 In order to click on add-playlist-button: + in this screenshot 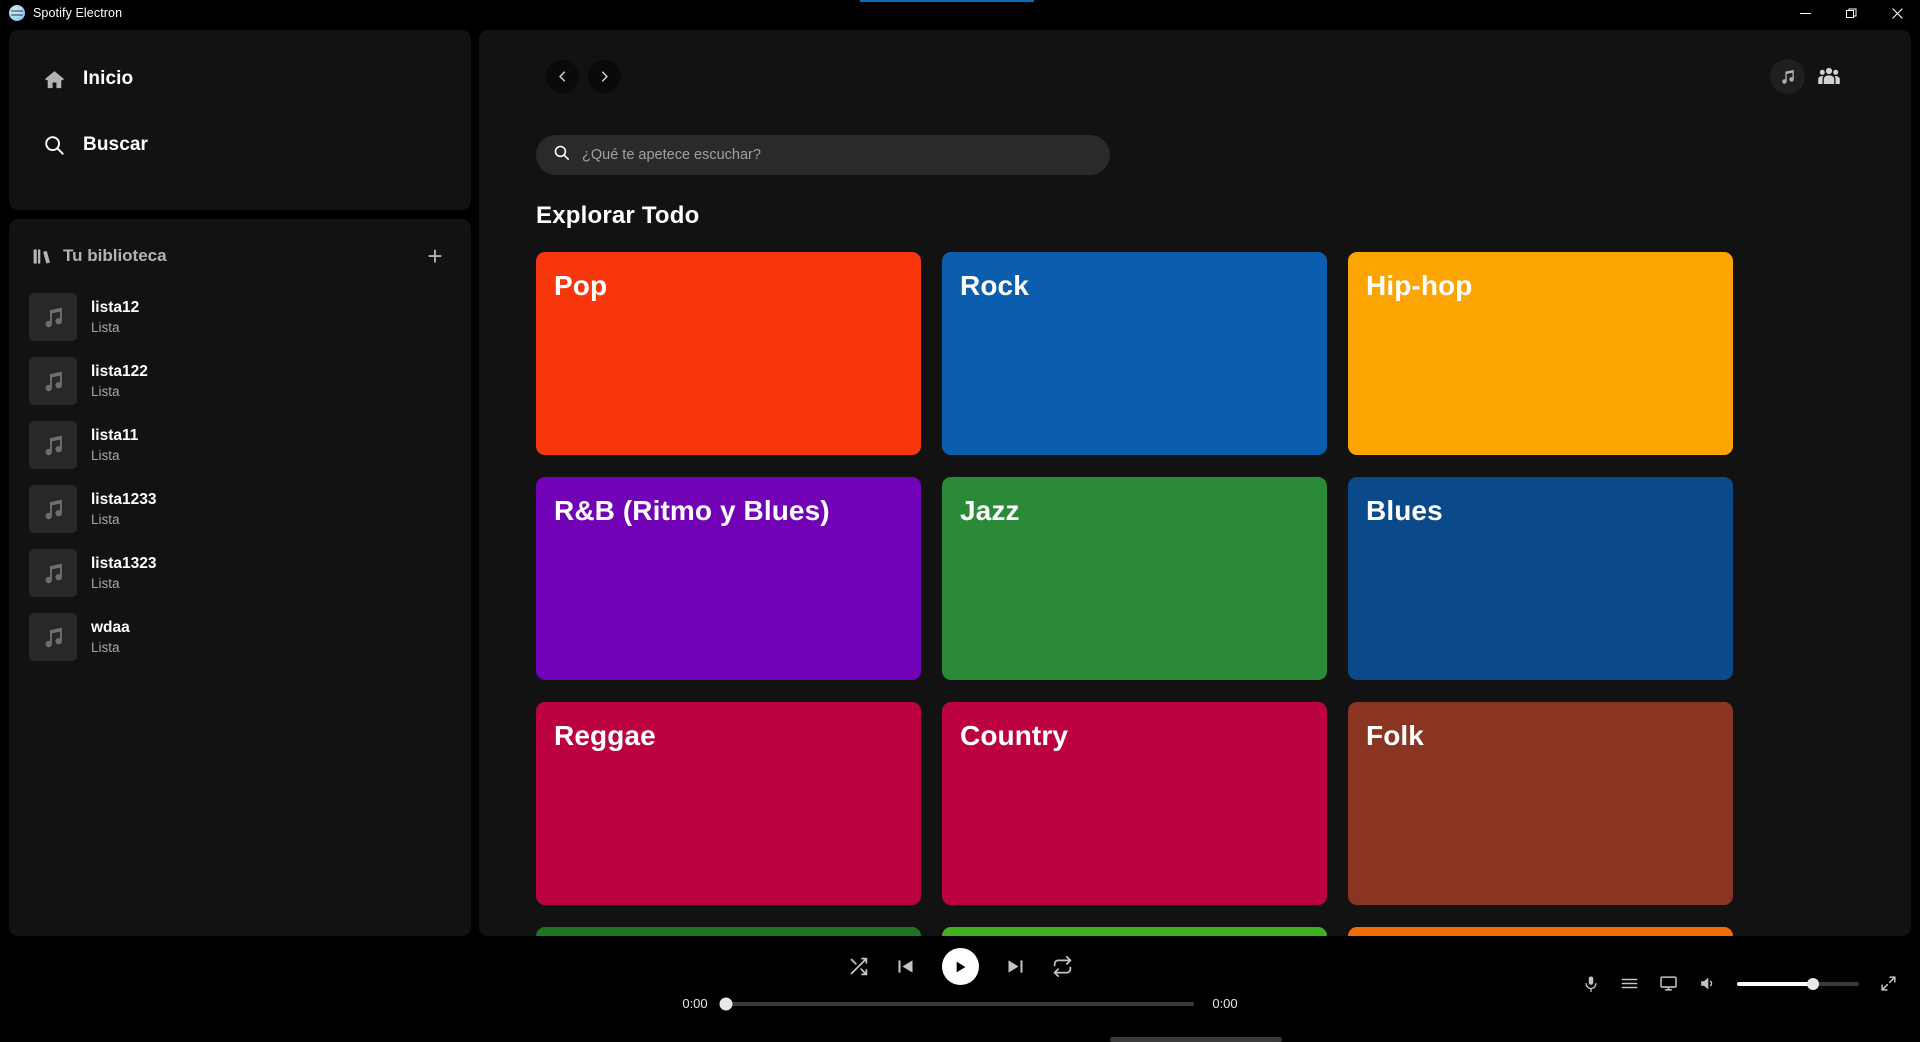, I will do `click(435, 256)`.